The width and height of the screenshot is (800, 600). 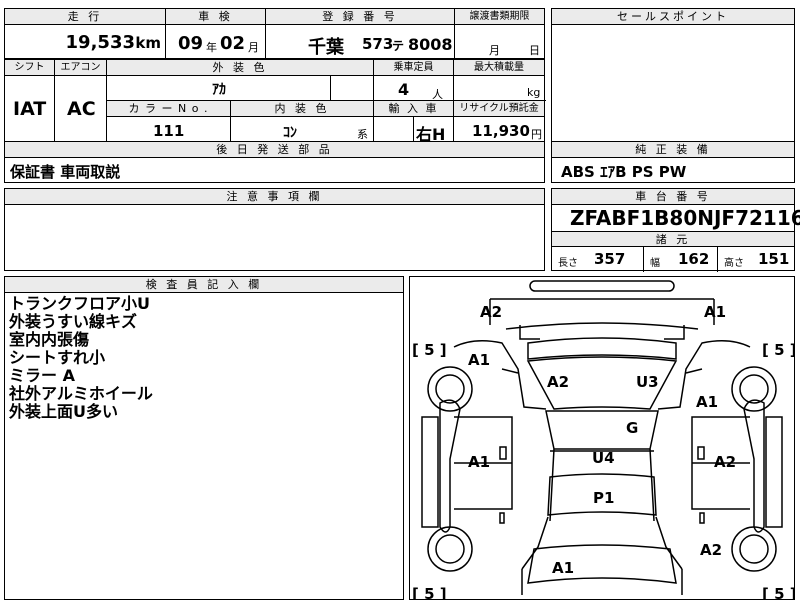 I want to click on recycle-value: 11,930, so click(x=501, y=131).